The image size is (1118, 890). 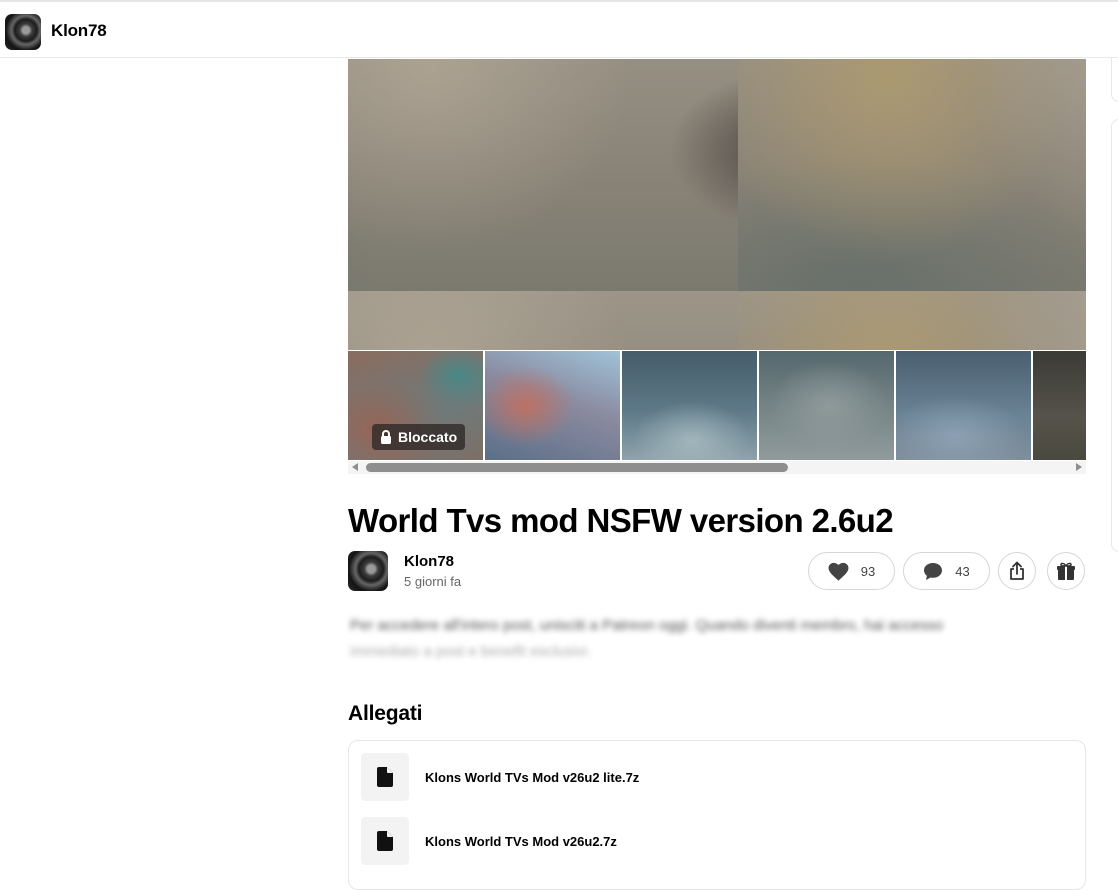 What do you see at coordinates (368, 571) in the screenshot?
I see `author-avatar` at bounding box center [368, 571].